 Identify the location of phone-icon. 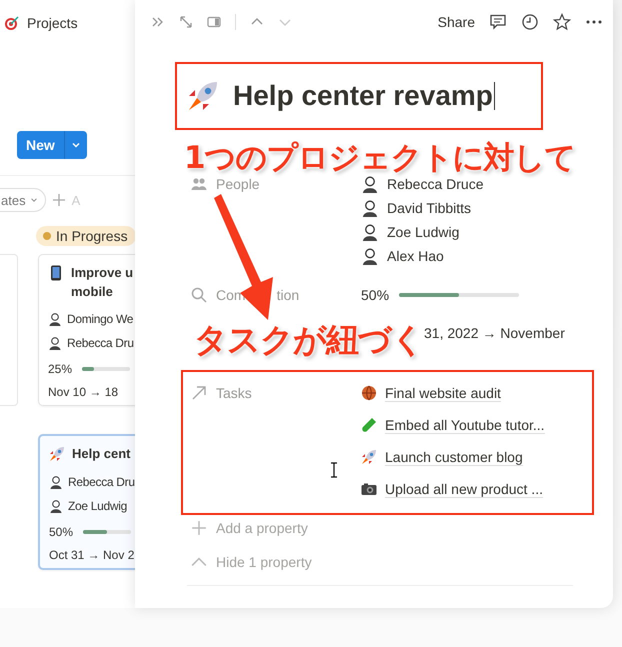
(56, 273).